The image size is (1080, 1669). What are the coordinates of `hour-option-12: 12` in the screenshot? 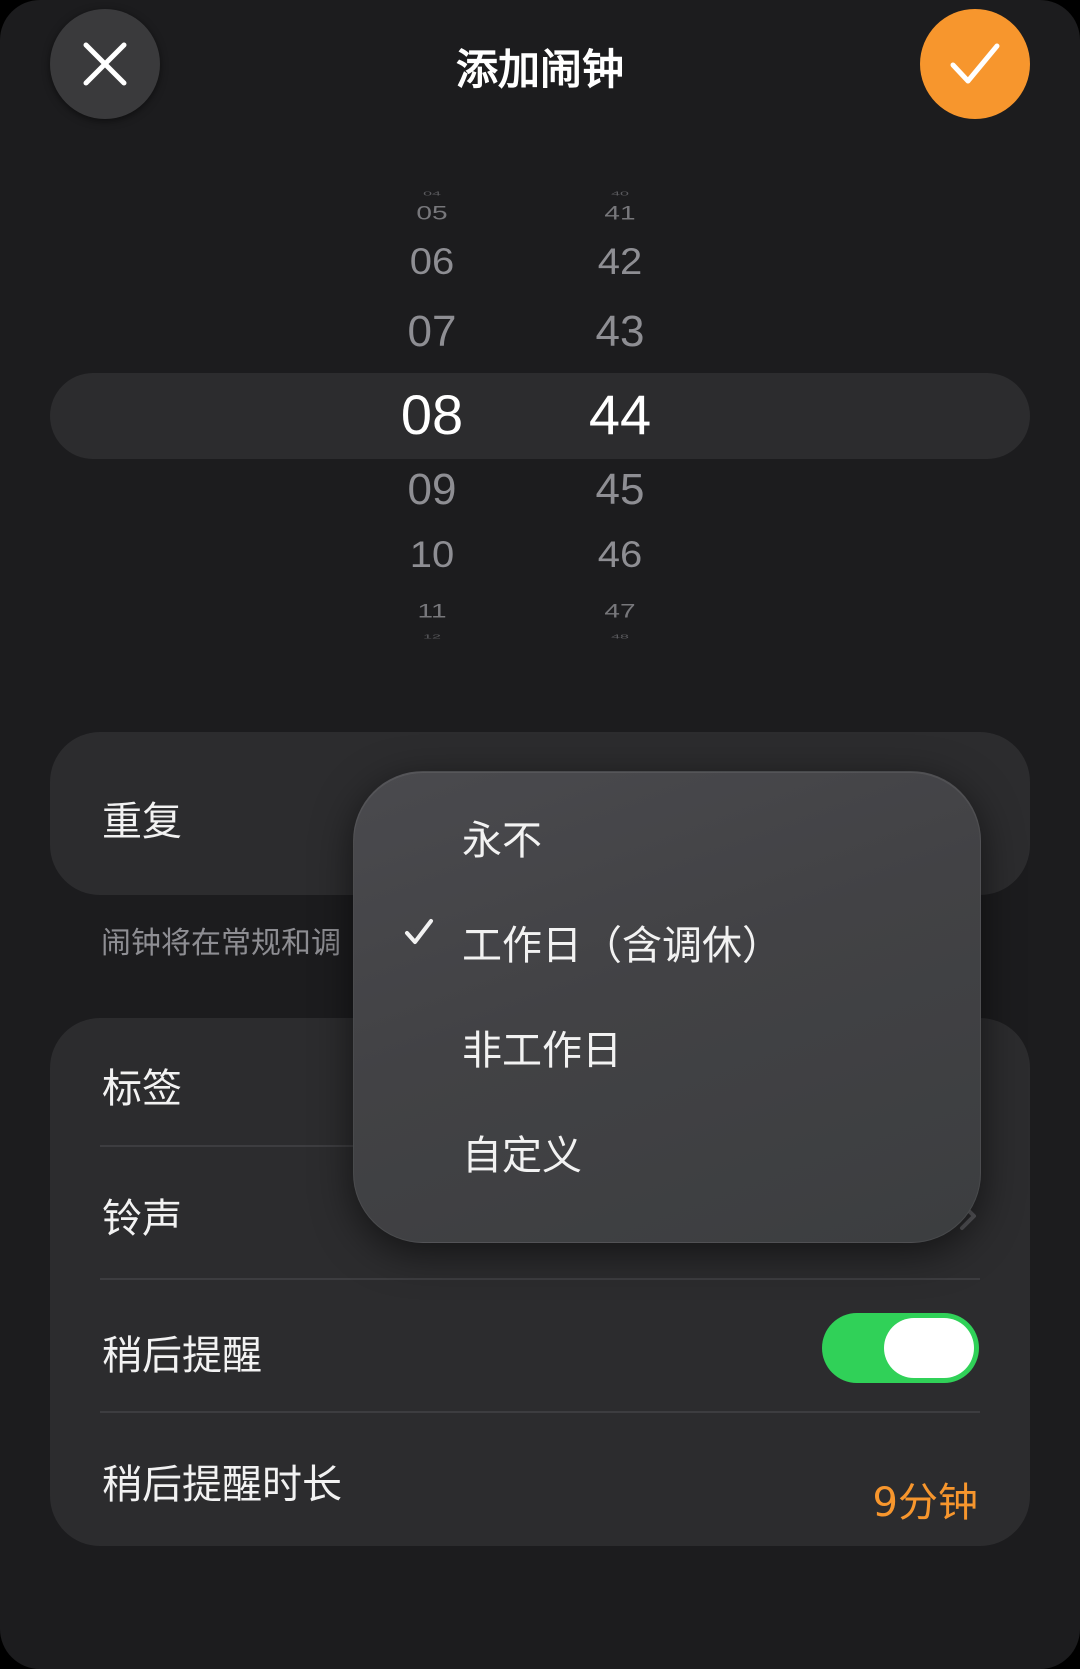 It's located at (432, 637).